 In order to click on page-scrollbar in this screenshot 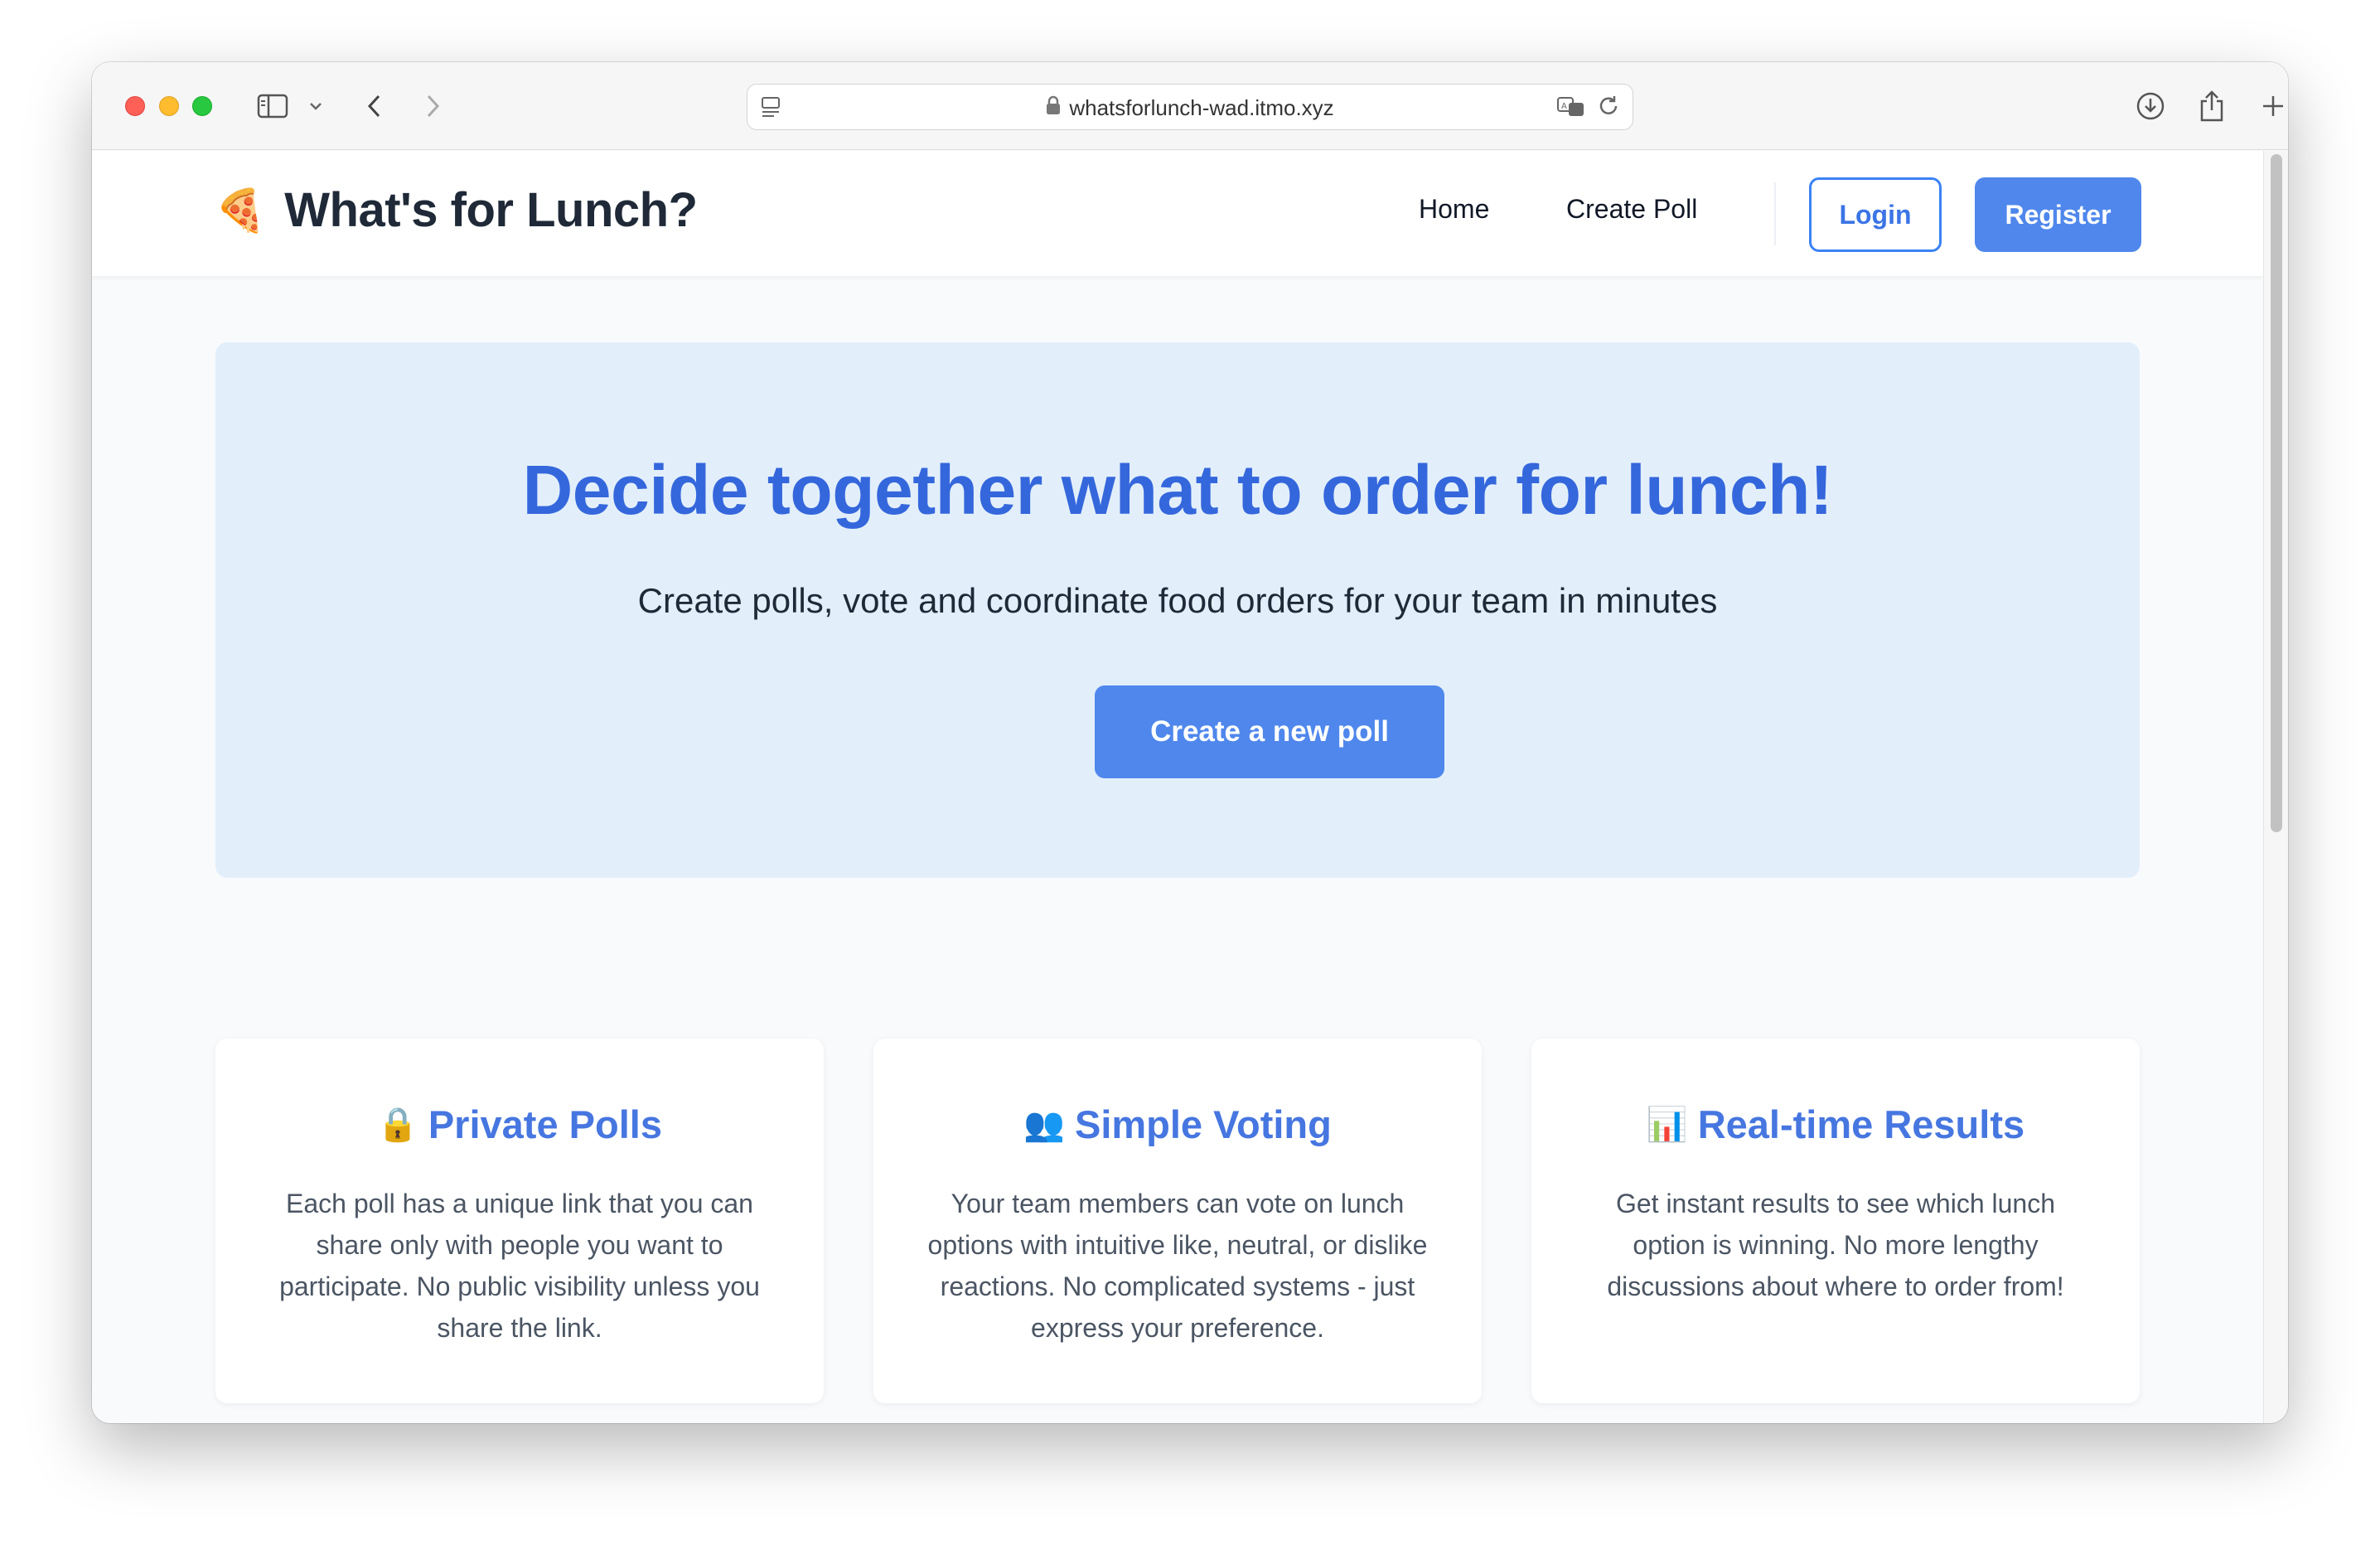, I will do `click(2275, 787)`.